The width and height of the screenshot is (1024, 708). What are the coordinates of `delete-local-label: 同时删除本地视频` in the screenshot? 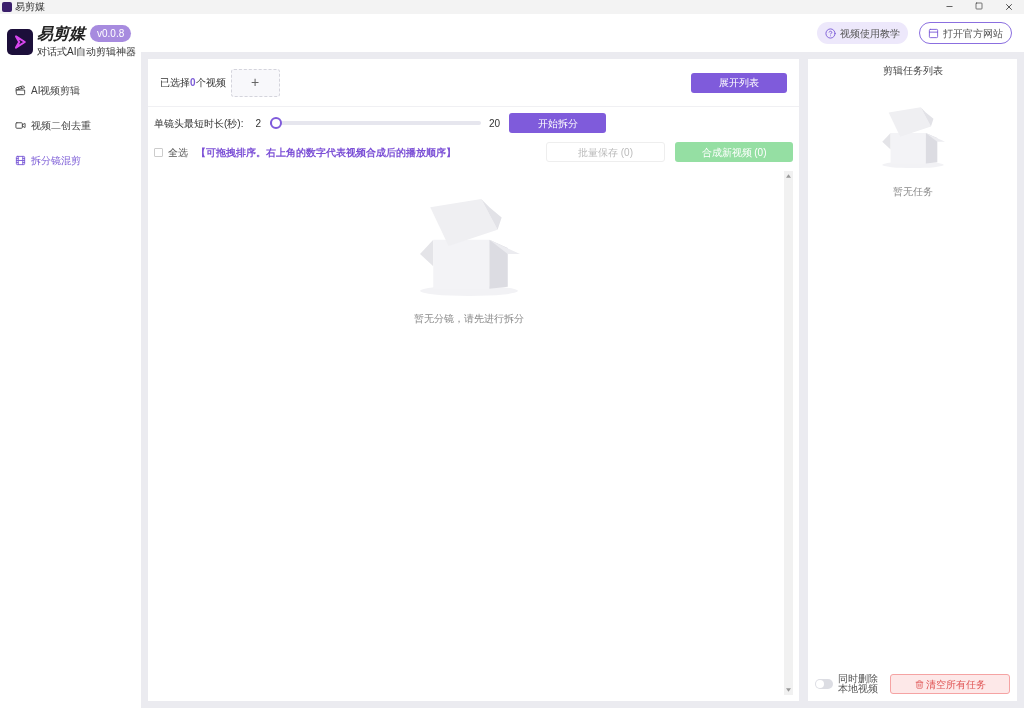 It's located at (858, 684).